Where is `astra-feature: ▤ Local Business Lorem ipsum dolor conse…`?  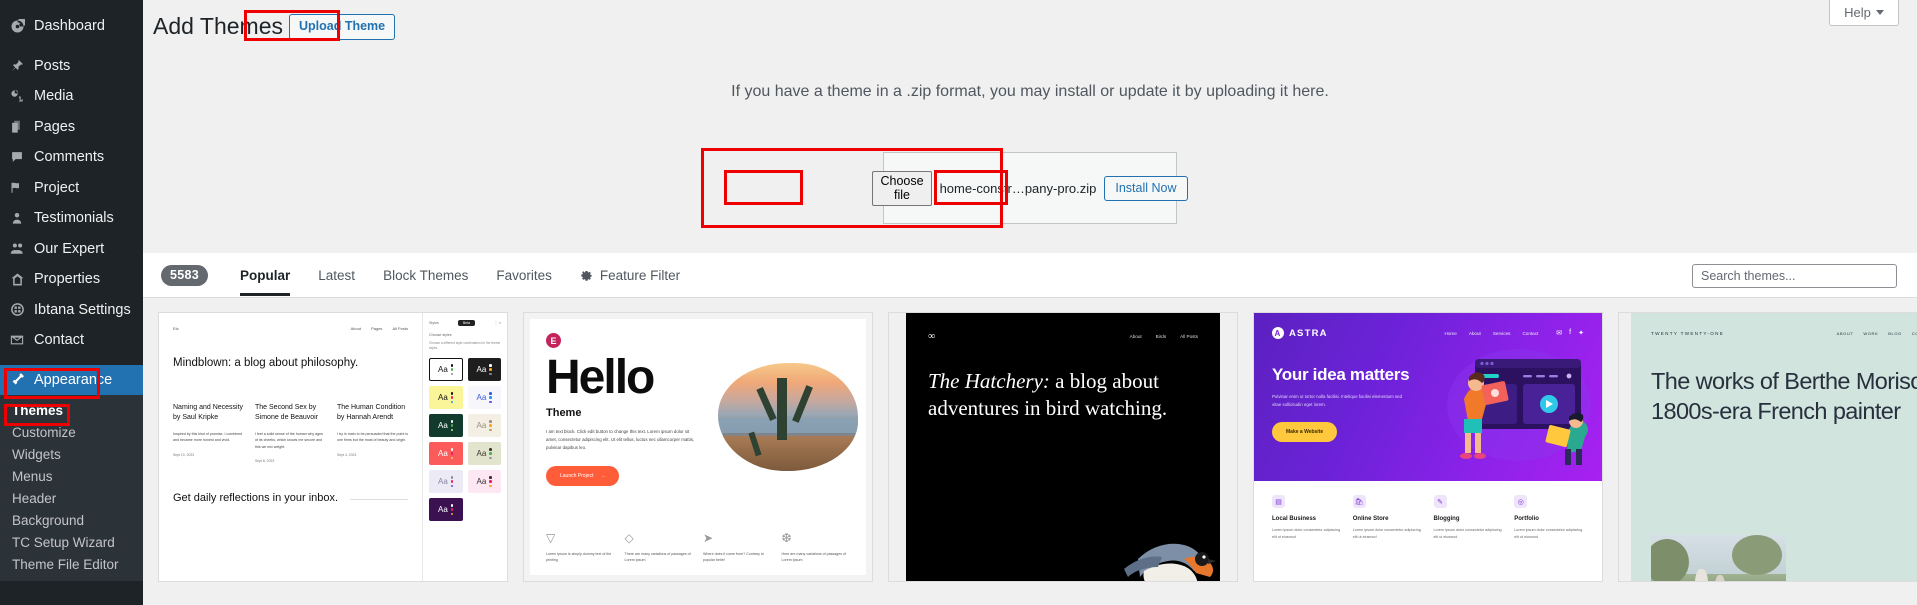 astra-feature: ▤ Local Business Lorem ipsum dolor conse… is located at coordinates (1307, 517).